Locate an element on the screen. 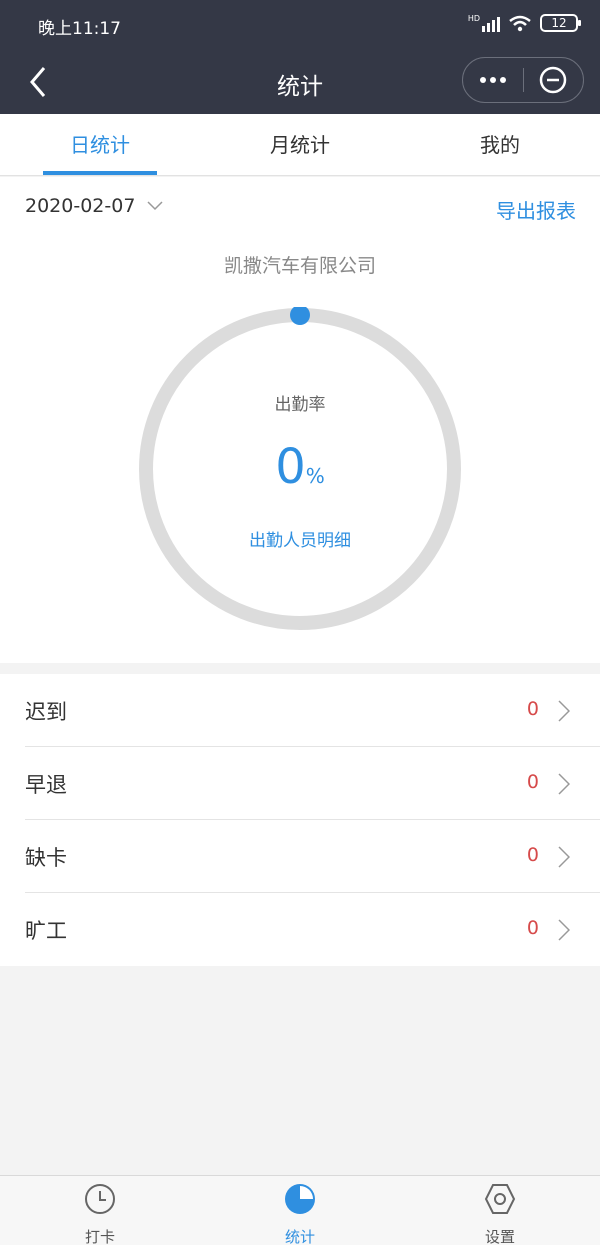 The image size is (600, 1245). mini-program-capsule is located at coordinates (523, 80).